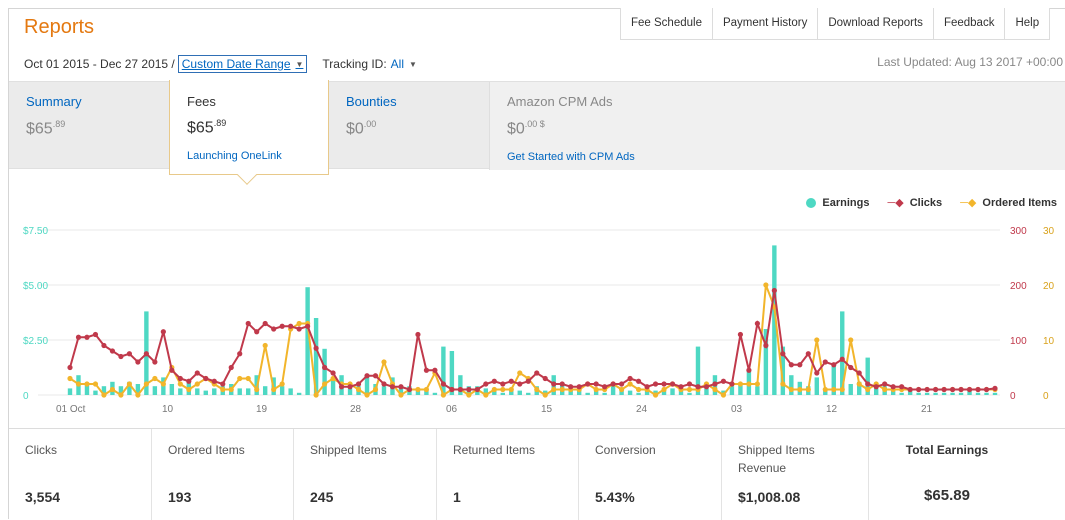 This screenshot has height=520, width=1065. Describe the element at coordinates (39, 129) in the screenshot. I see `amount-main: $65` at that location.